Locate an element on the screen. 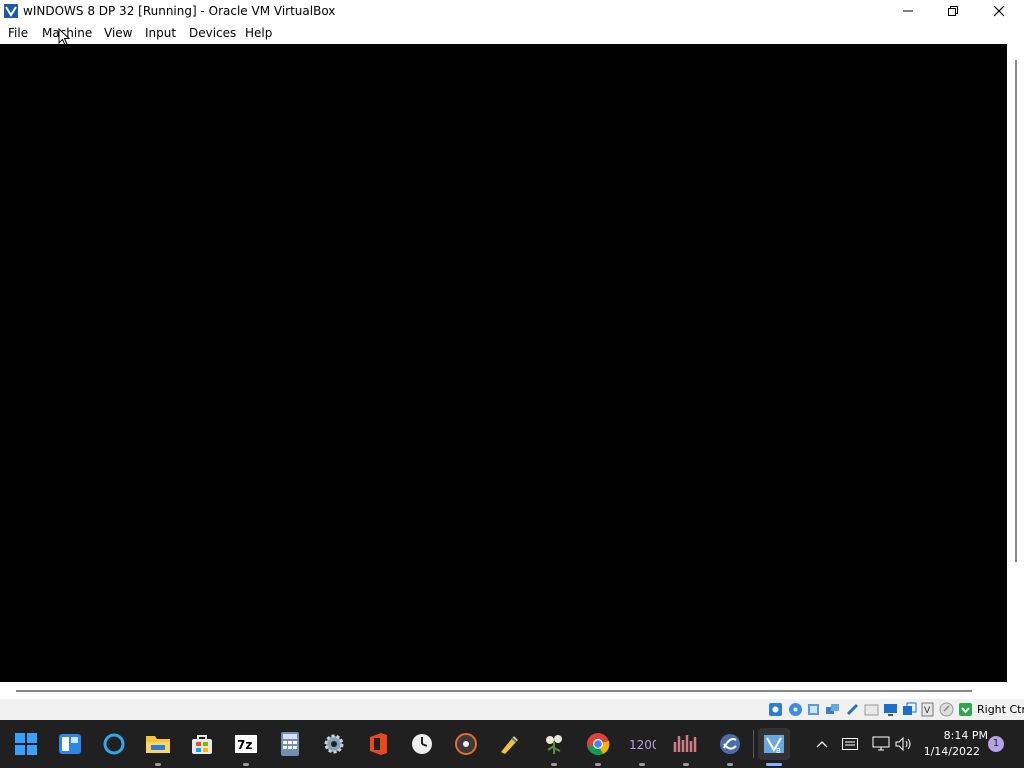 The width and height of the screenshot is (1024, 768). svg-text: 1200 is located at coordinates (642, 745).